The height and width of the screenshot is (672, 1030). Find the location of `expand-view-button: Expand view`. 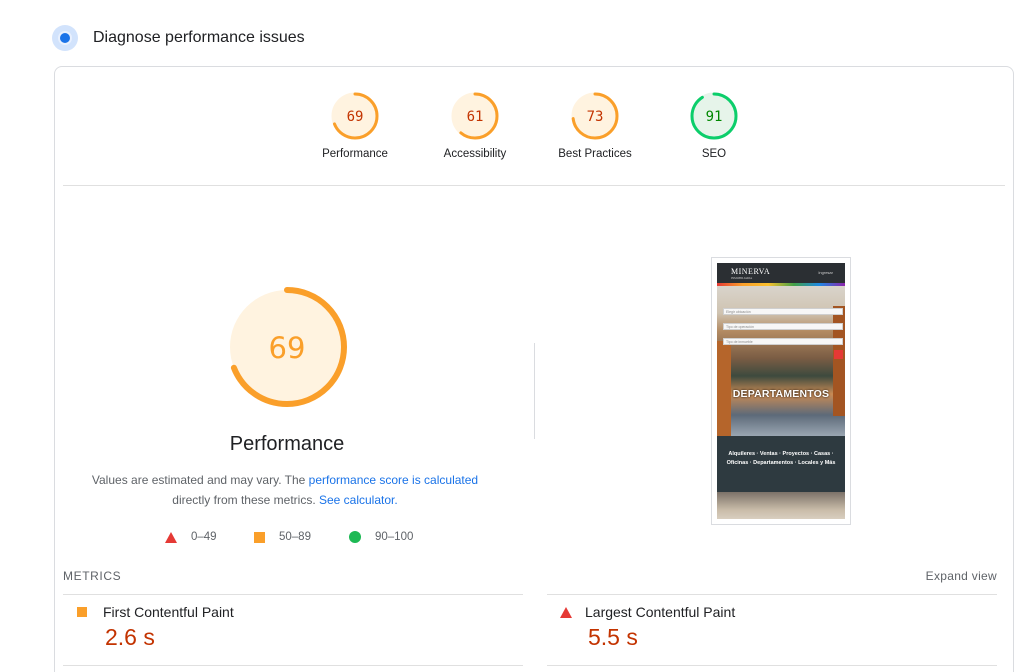

expand-view-button: Expand view is located at coordinates (961, 576).